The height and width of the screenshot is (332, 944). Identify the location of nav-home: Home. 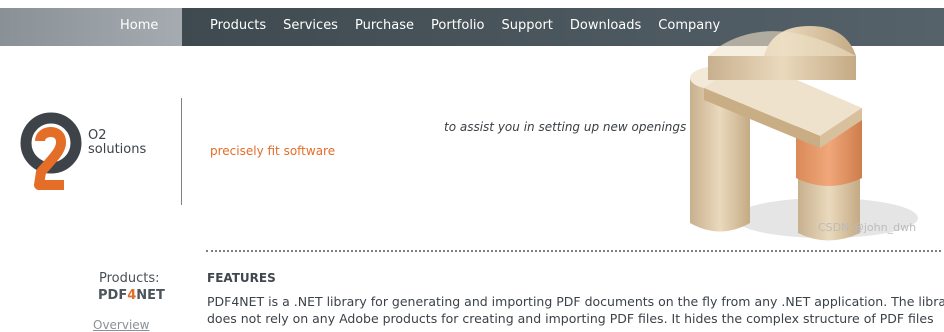
(139, 25).